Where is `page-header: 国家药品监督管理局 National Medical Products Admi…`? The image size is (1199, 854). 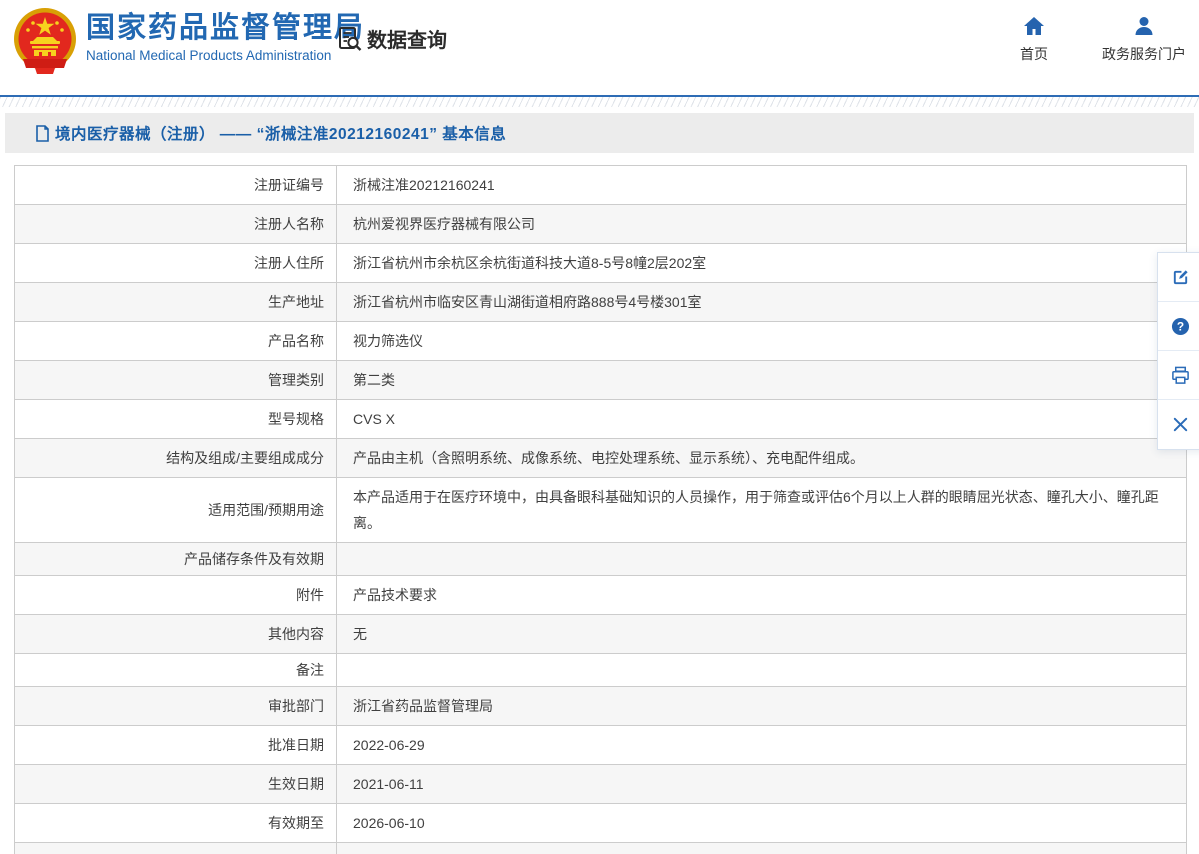
page-header: 国家药品监督管理局 National Medical Products Admi… is located at coordinates (599, 47).